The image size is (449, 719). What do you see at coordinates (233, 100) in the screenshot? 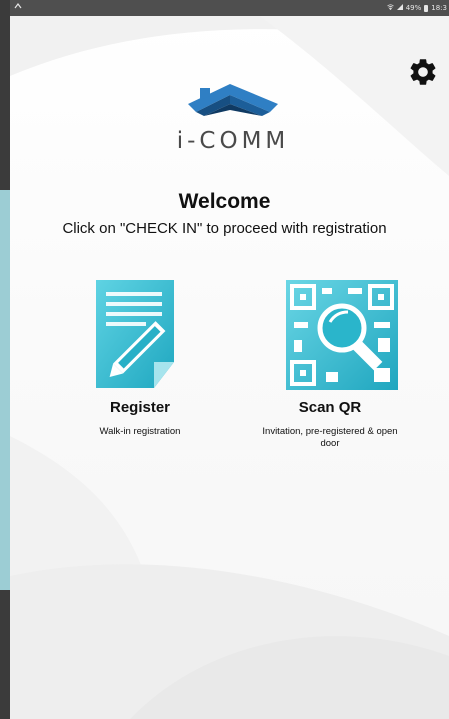
I see `house-roof-icon` at bounding box center [233, 100].